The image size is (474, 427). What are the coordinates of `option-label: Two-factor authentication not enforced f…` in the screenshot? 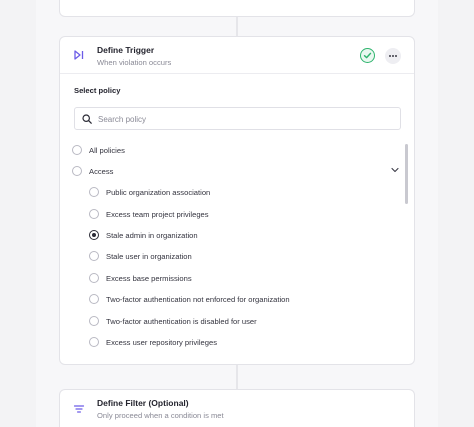 It's located at (198, 299).